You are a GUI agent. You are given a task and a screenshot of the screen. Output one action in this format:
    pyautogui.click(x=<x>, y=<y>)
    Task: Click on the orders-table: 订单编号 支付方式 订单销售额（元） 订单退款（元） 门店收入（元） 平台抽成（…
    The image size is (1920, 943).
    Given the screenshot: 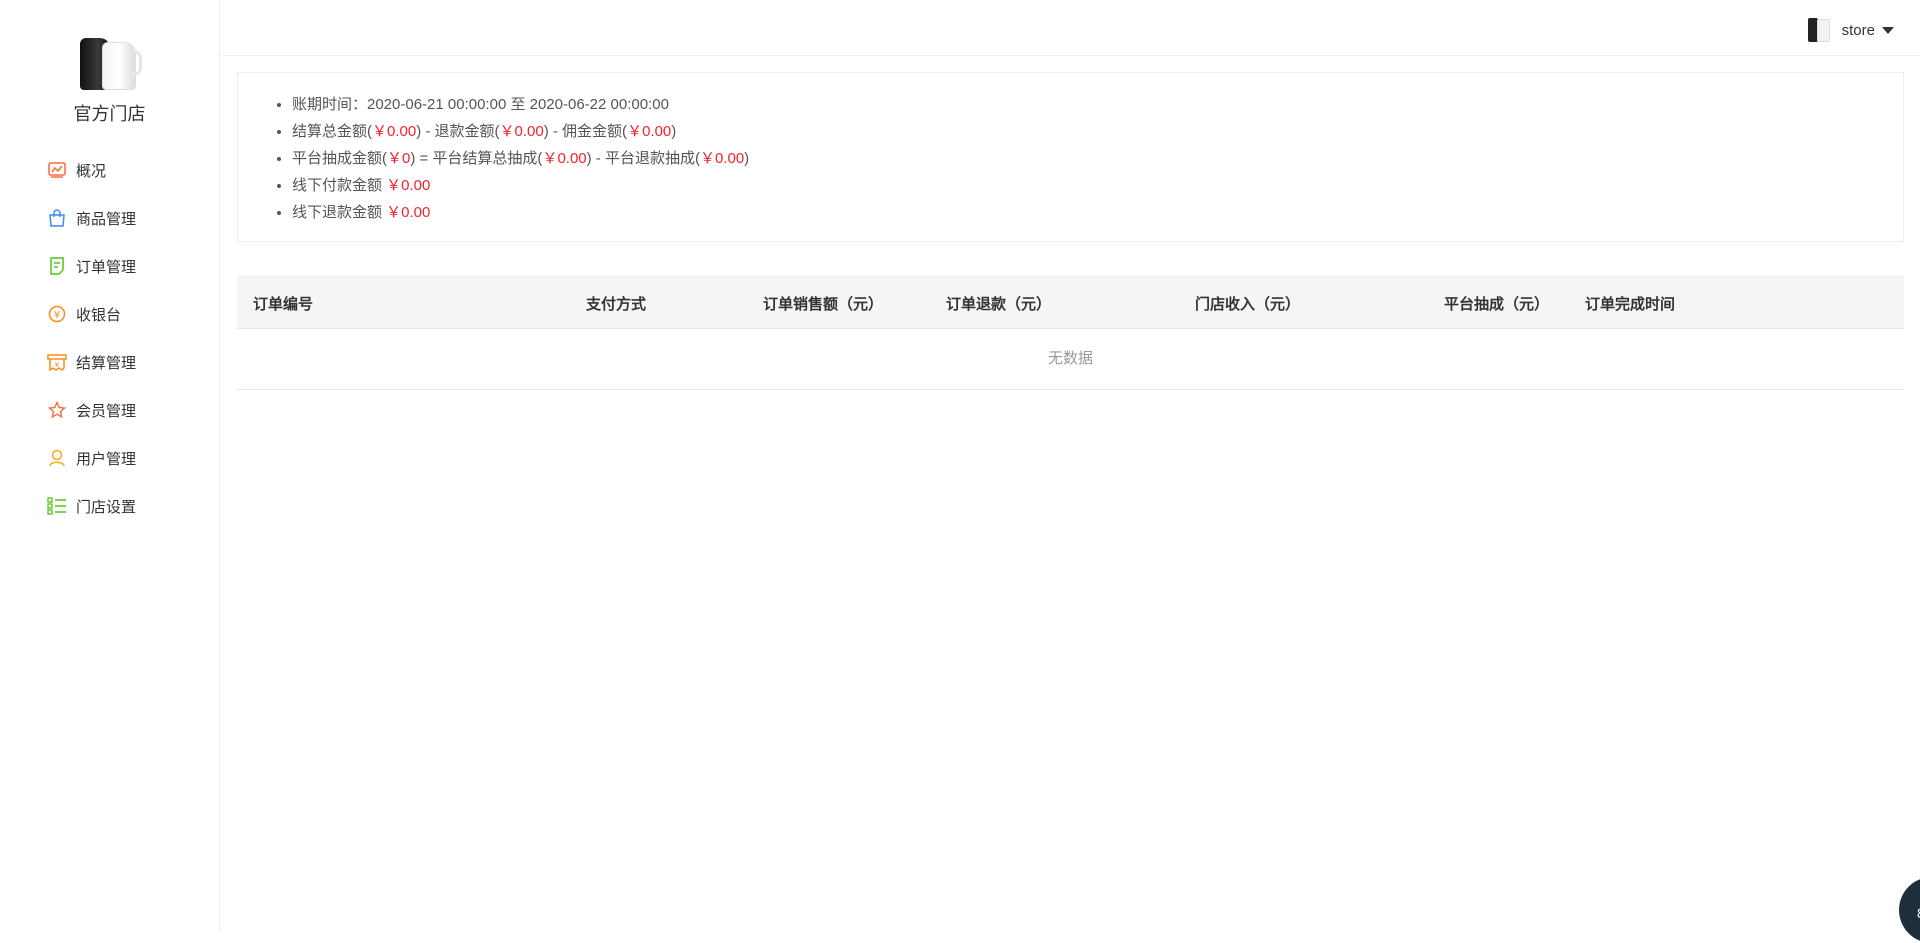 What is the action you would take?
    pyautogui.click(x=1070, y=332)
    